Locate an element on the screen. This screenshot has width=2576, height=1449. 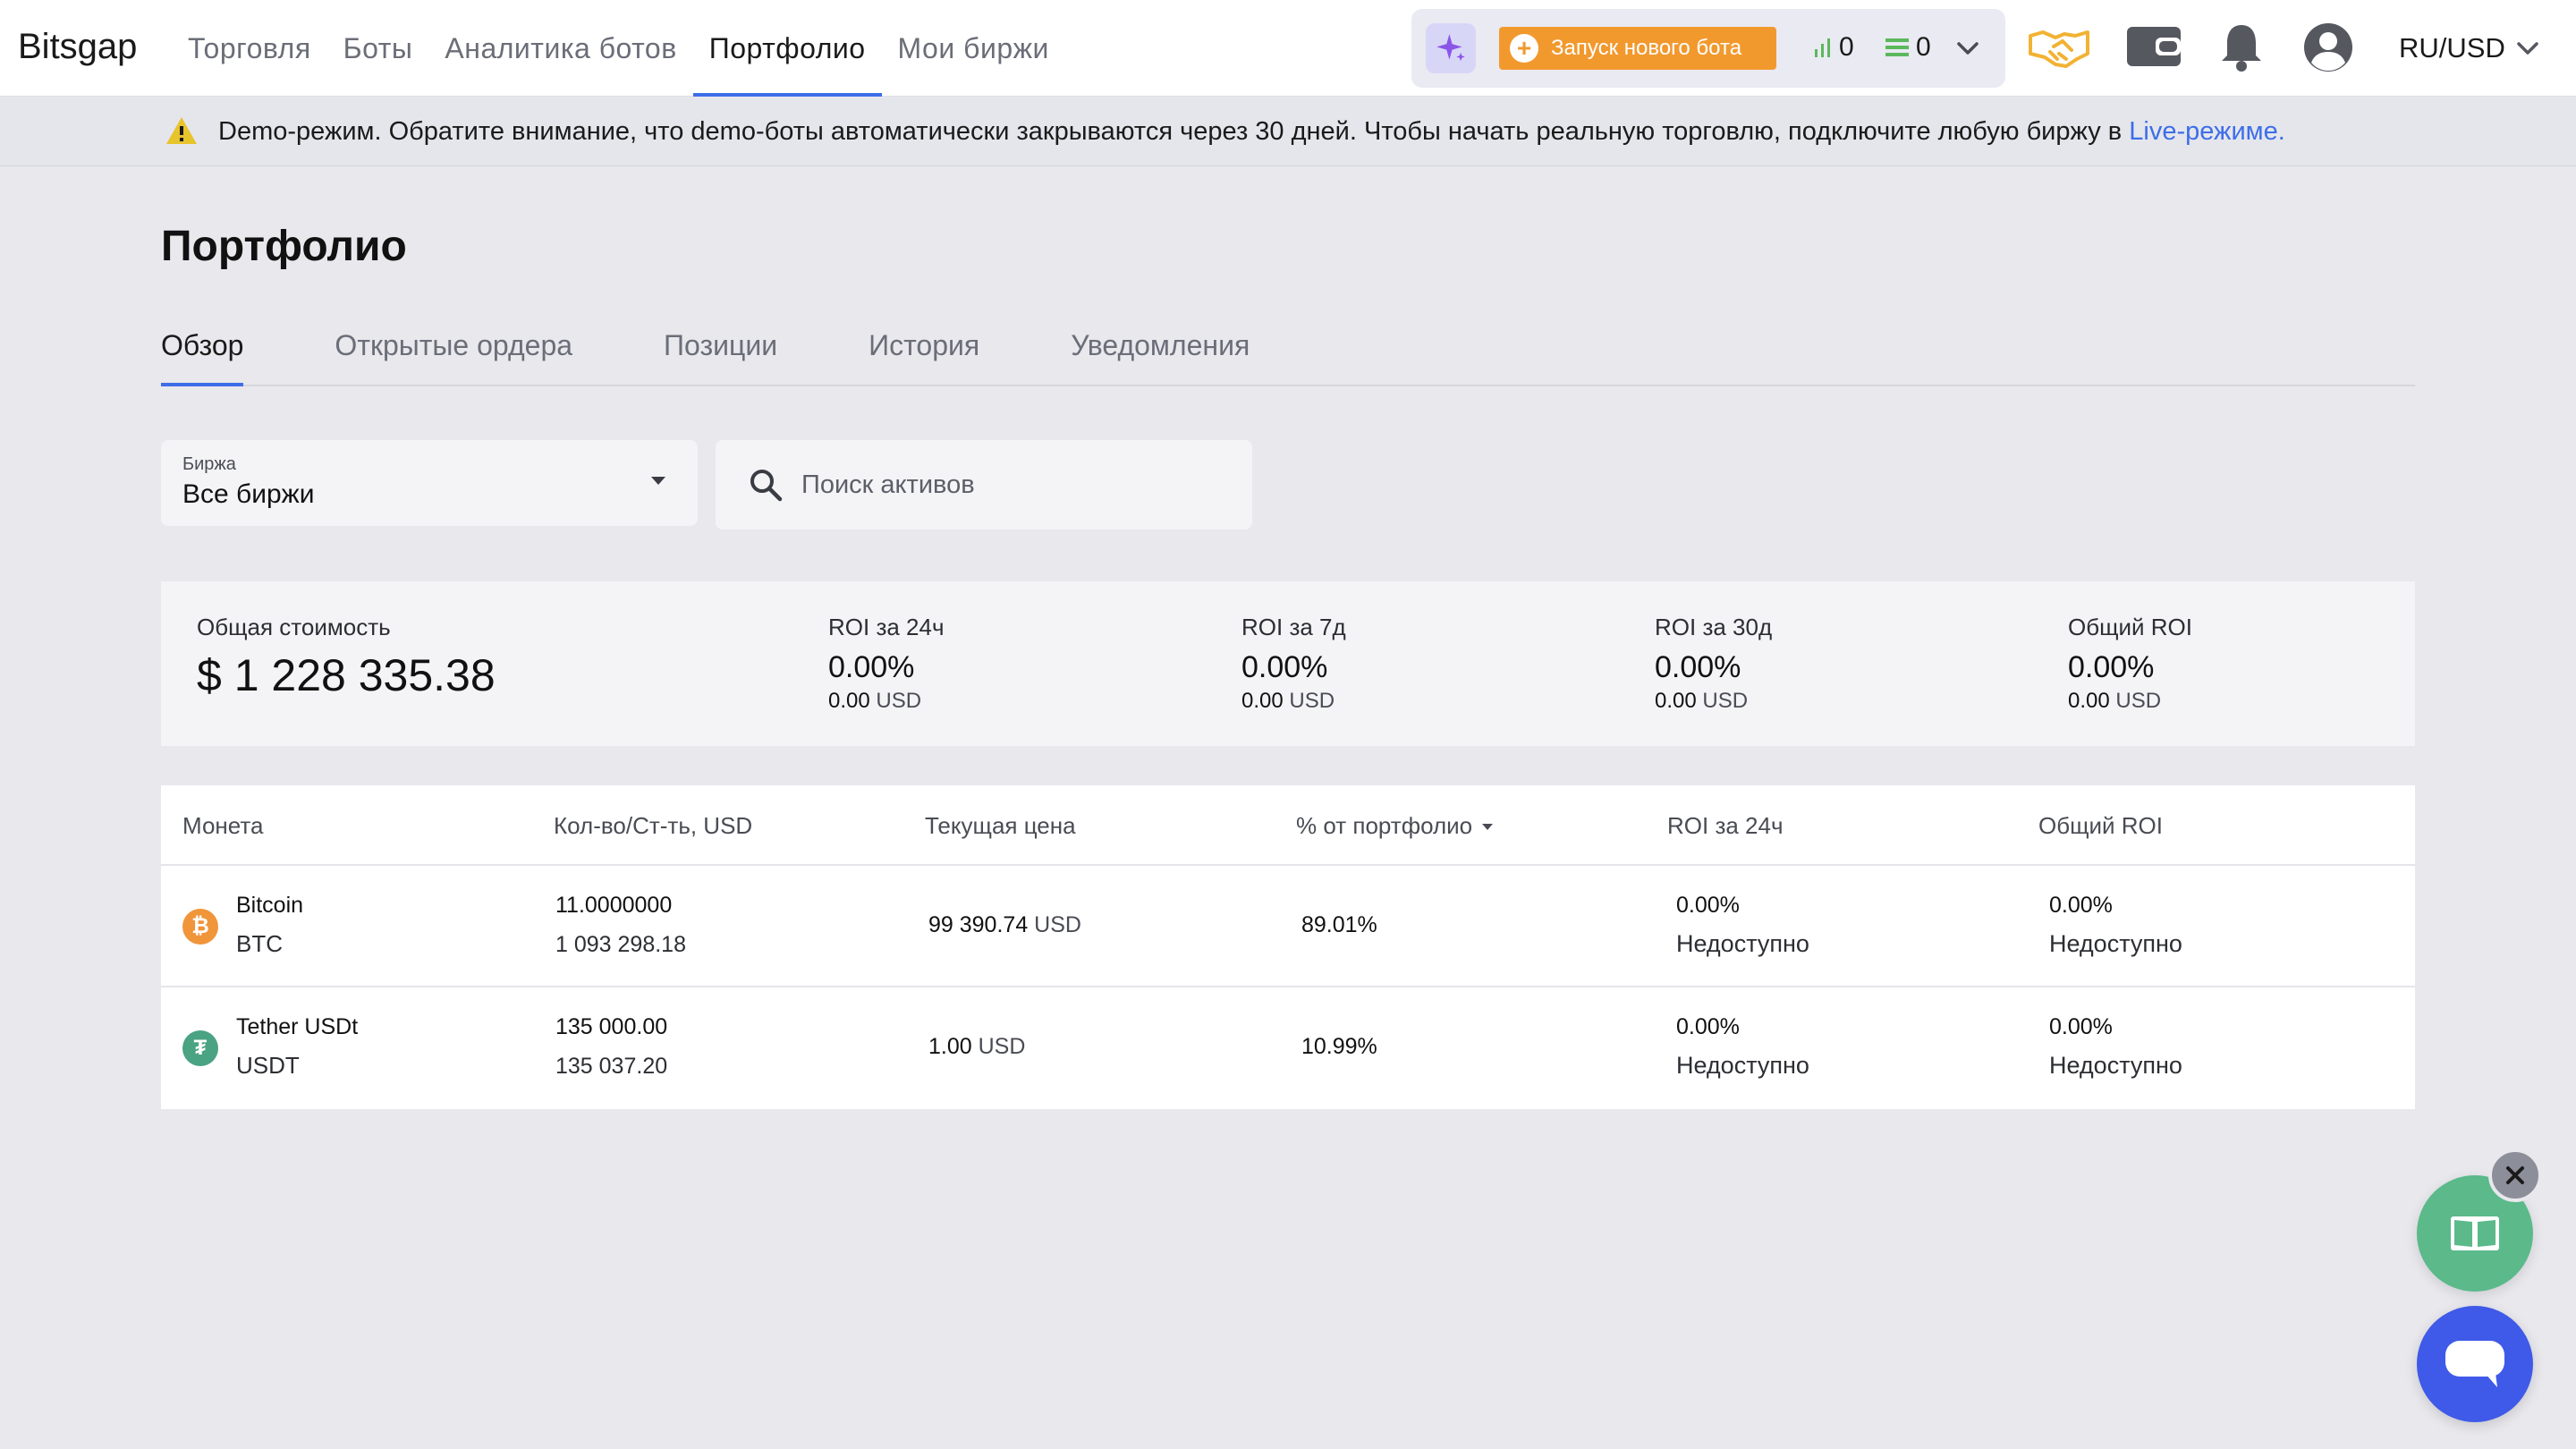
exchange-select-value: Все биржи is located at coordinates (248, 494).